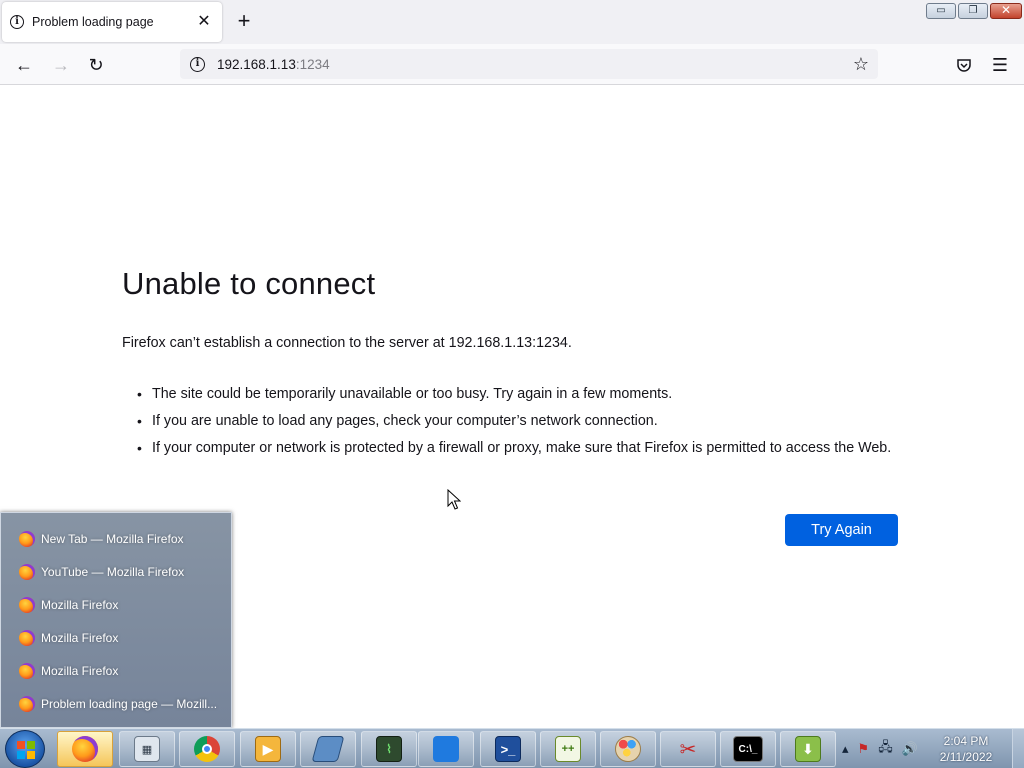 Image resolution: width=1024 pixels, height=768 pixels. I want to click on back-button: ←, so click(24, 65).